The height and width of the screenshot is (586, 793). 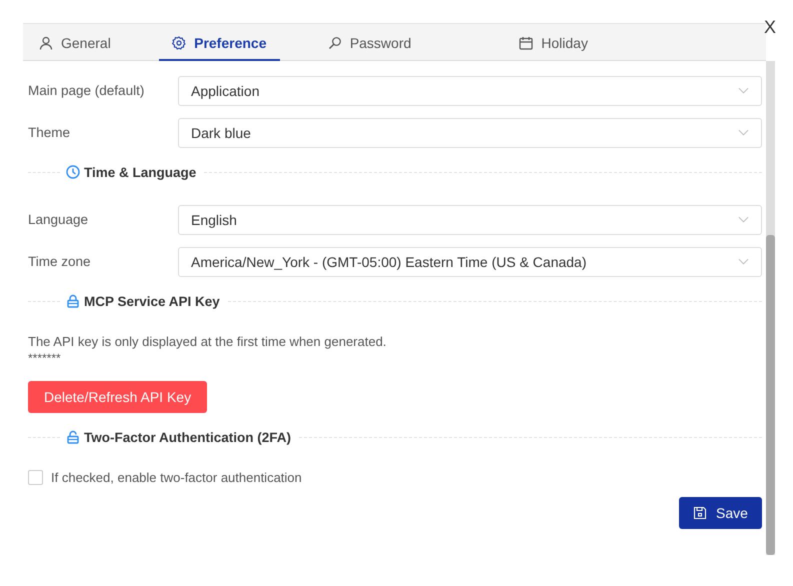 I want to click on tab: Password, so click(x=370, y=42).